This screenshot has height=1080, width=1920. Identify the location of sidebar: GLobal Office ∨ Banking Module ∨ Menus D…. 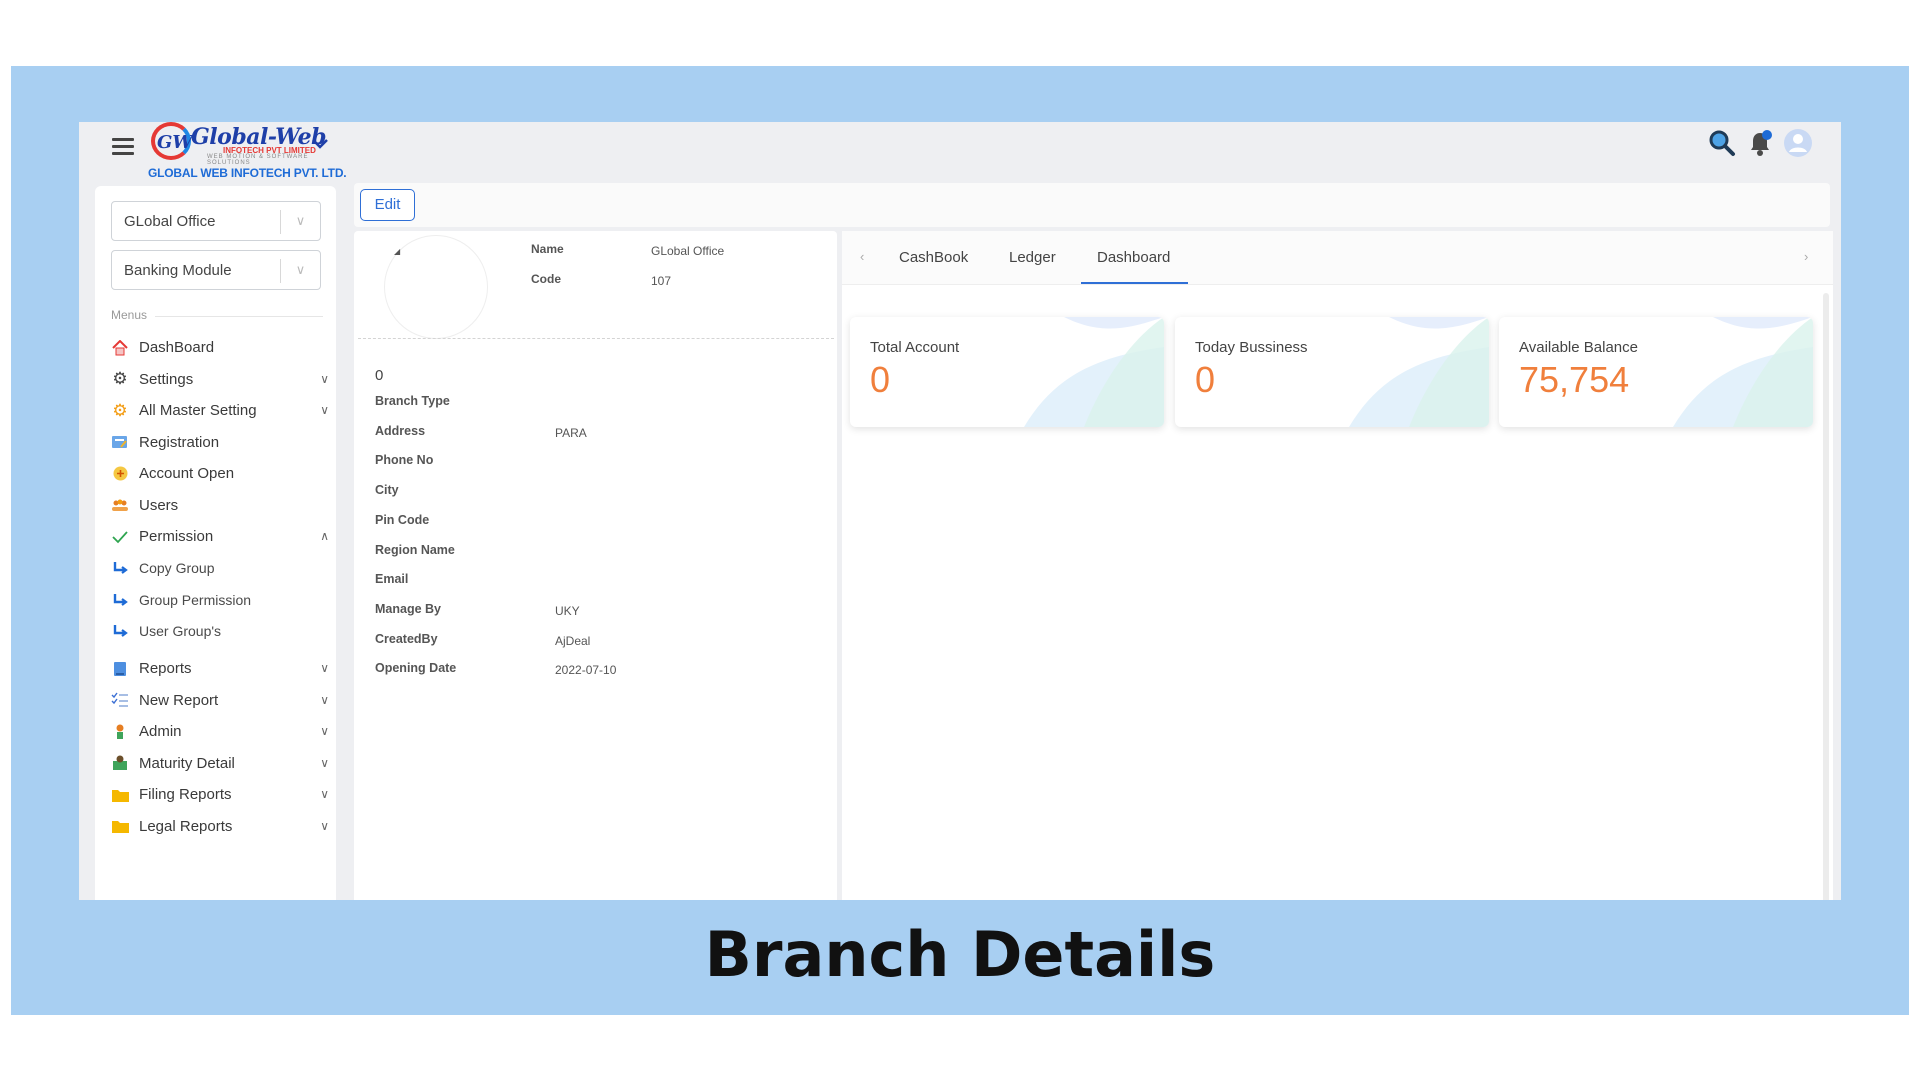
(215, 543).